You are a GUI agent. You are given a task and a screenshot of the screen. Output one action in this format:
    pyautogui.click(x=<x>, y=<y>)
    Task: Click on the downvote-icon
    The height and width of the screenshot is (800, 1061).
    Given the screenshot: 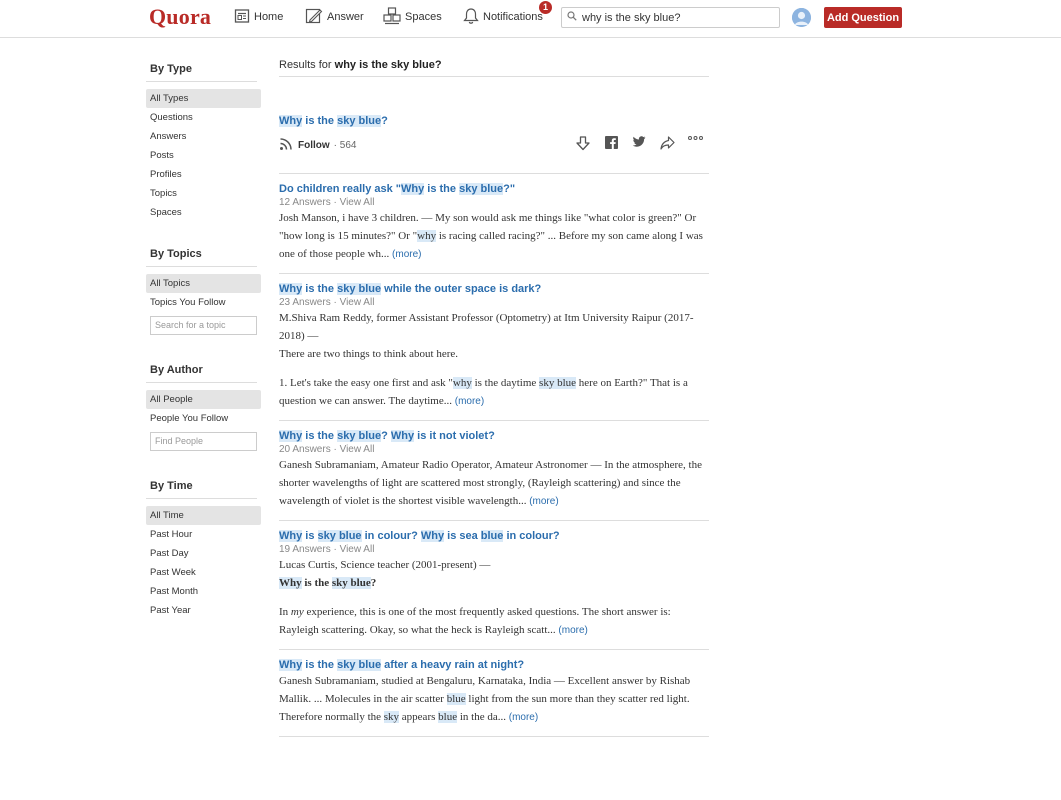 What is the action you would take?
    pyautogui.click(x=583, y=143)
    